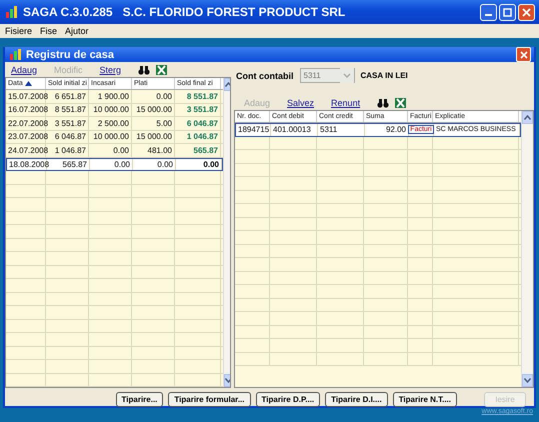  What do you see at coordinates (488, 12) in the screenshot?
I see `minimize-button` at bounding box center [488, 12].